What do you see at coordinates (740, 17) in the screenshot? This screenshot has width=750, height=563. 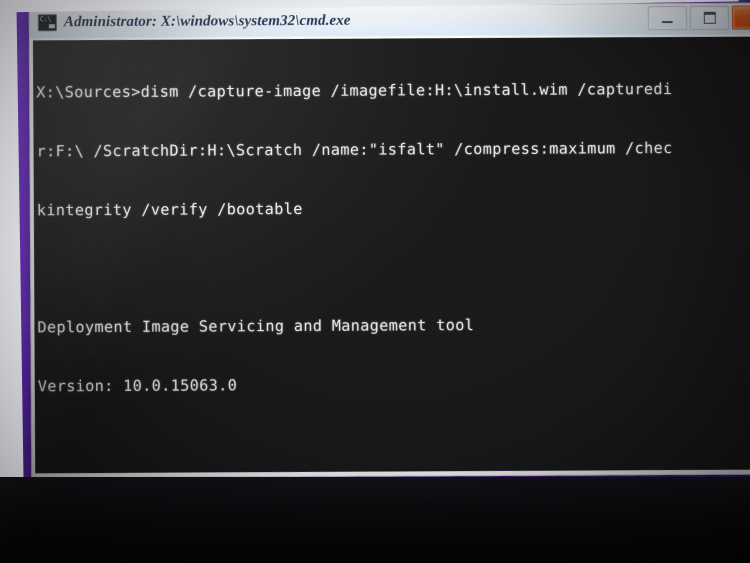 I see `close-button: ✕` at bounding box center [740, 17].